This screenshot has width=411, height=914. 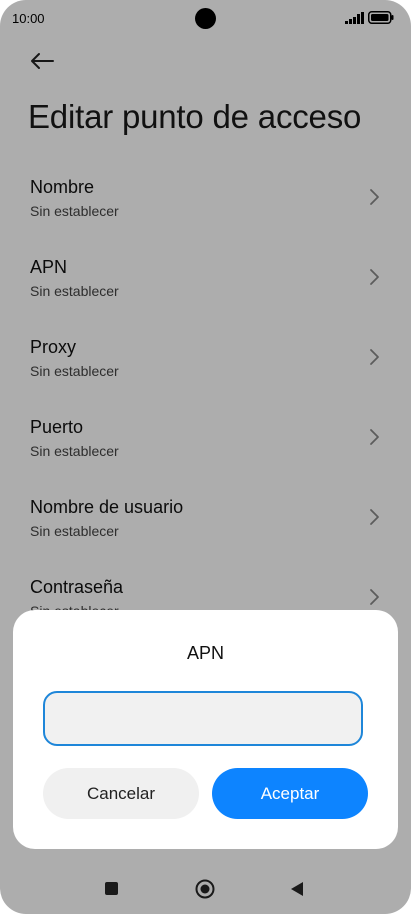 What do you see at coordinates (297, 889) in the screenshot?
I see `back-triangle-icon` at bounding box center [297, 889].